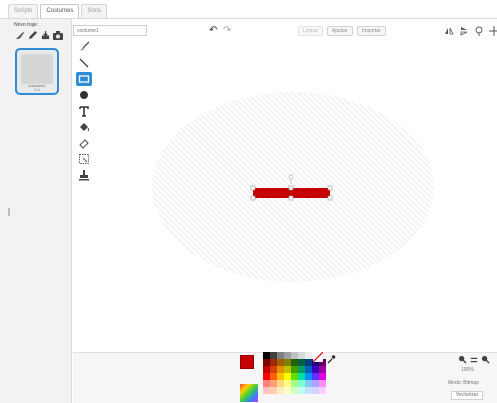 The image size is (497, 403). I want to click on stamp-icon, so click(84, 175).